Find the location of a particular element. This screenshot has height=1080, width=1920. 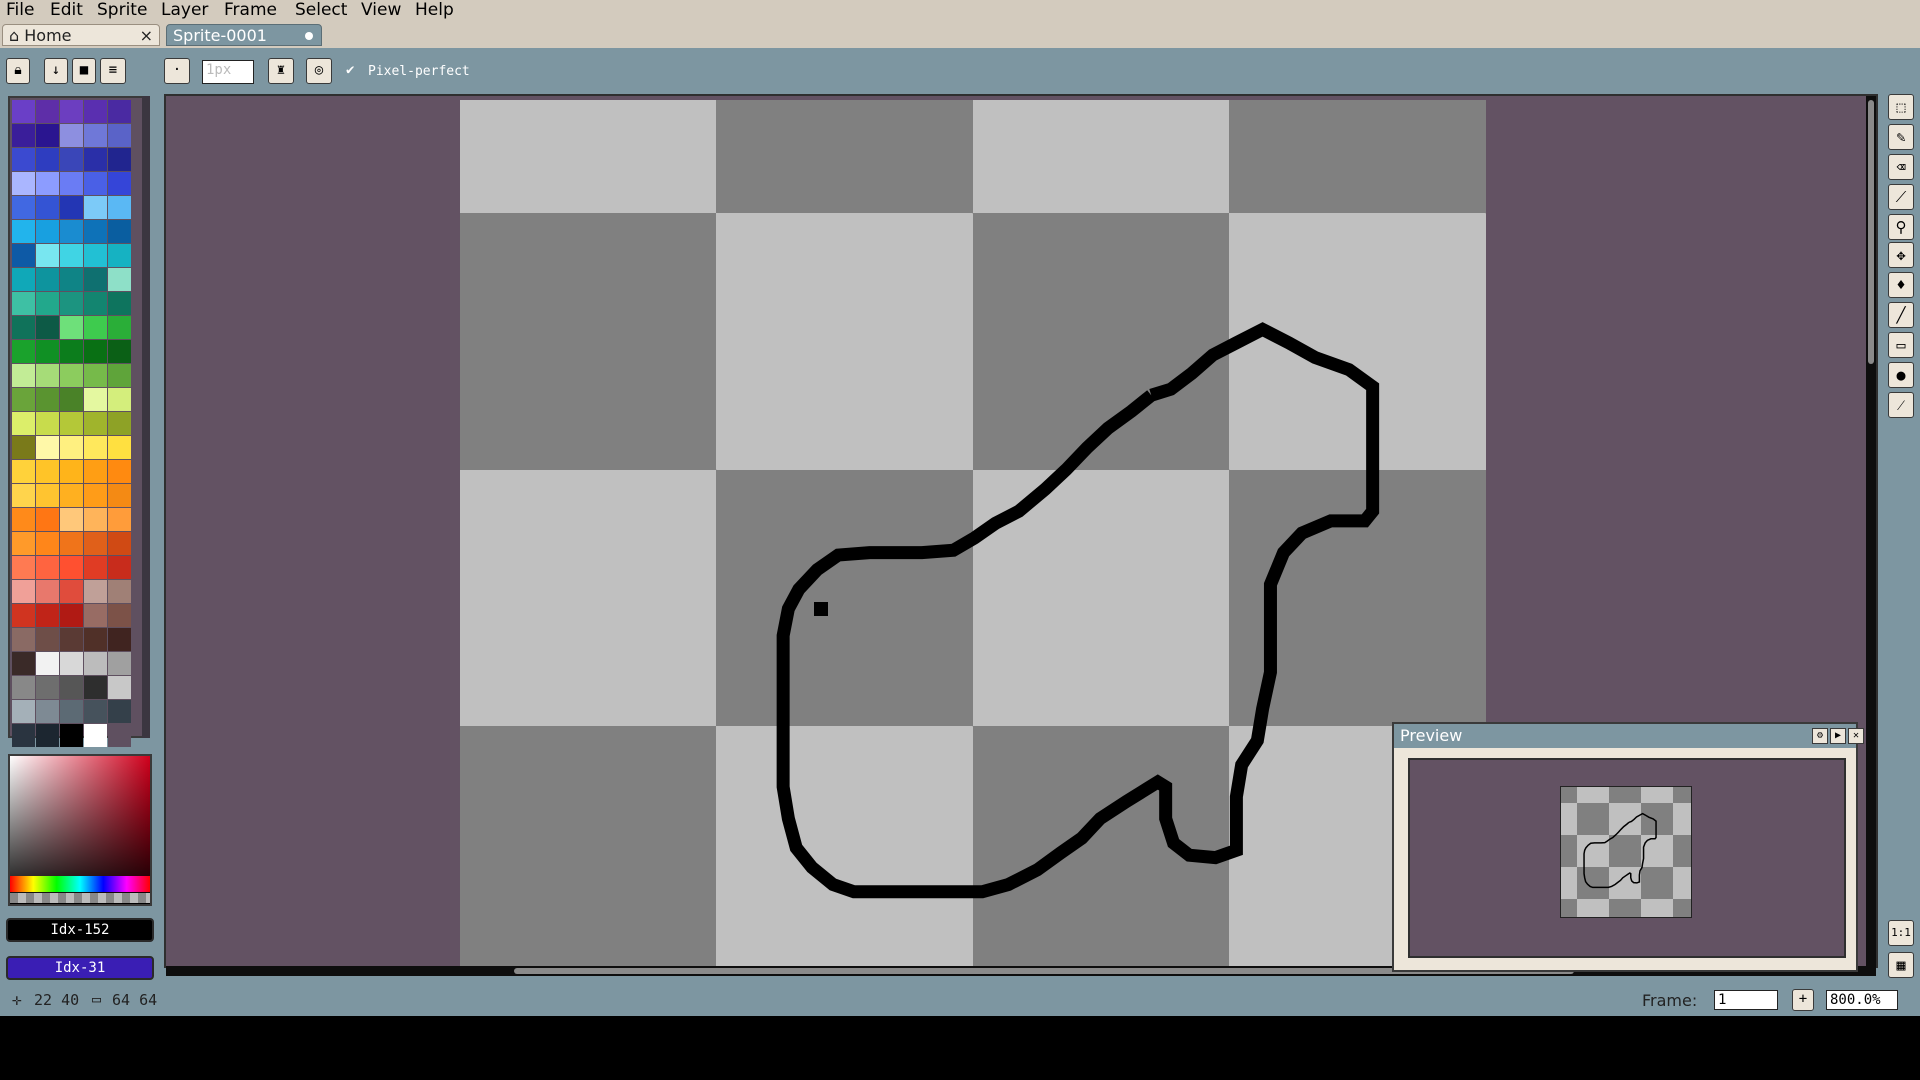

palette-scrollbar is located at coordinates (146, 417).